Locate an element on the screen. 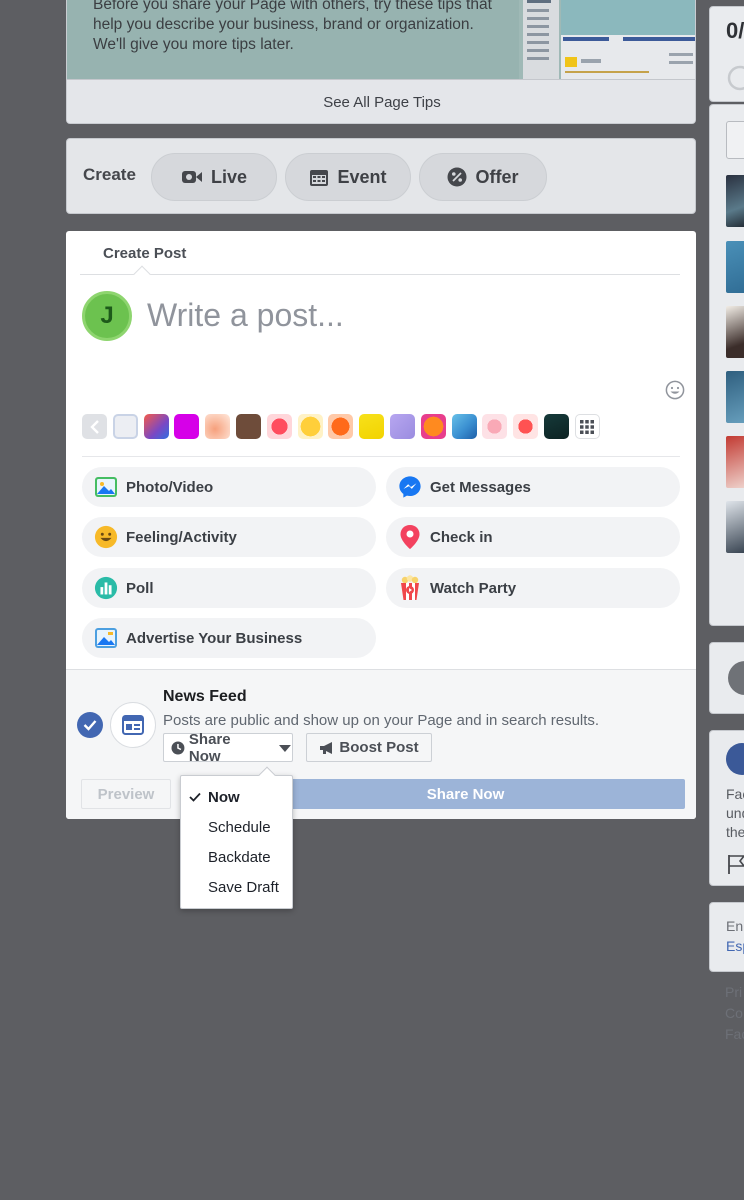 This screenshot has width=744, height=1200. footer-links: Pri Co Fac is located at coordinates (734, 1013).